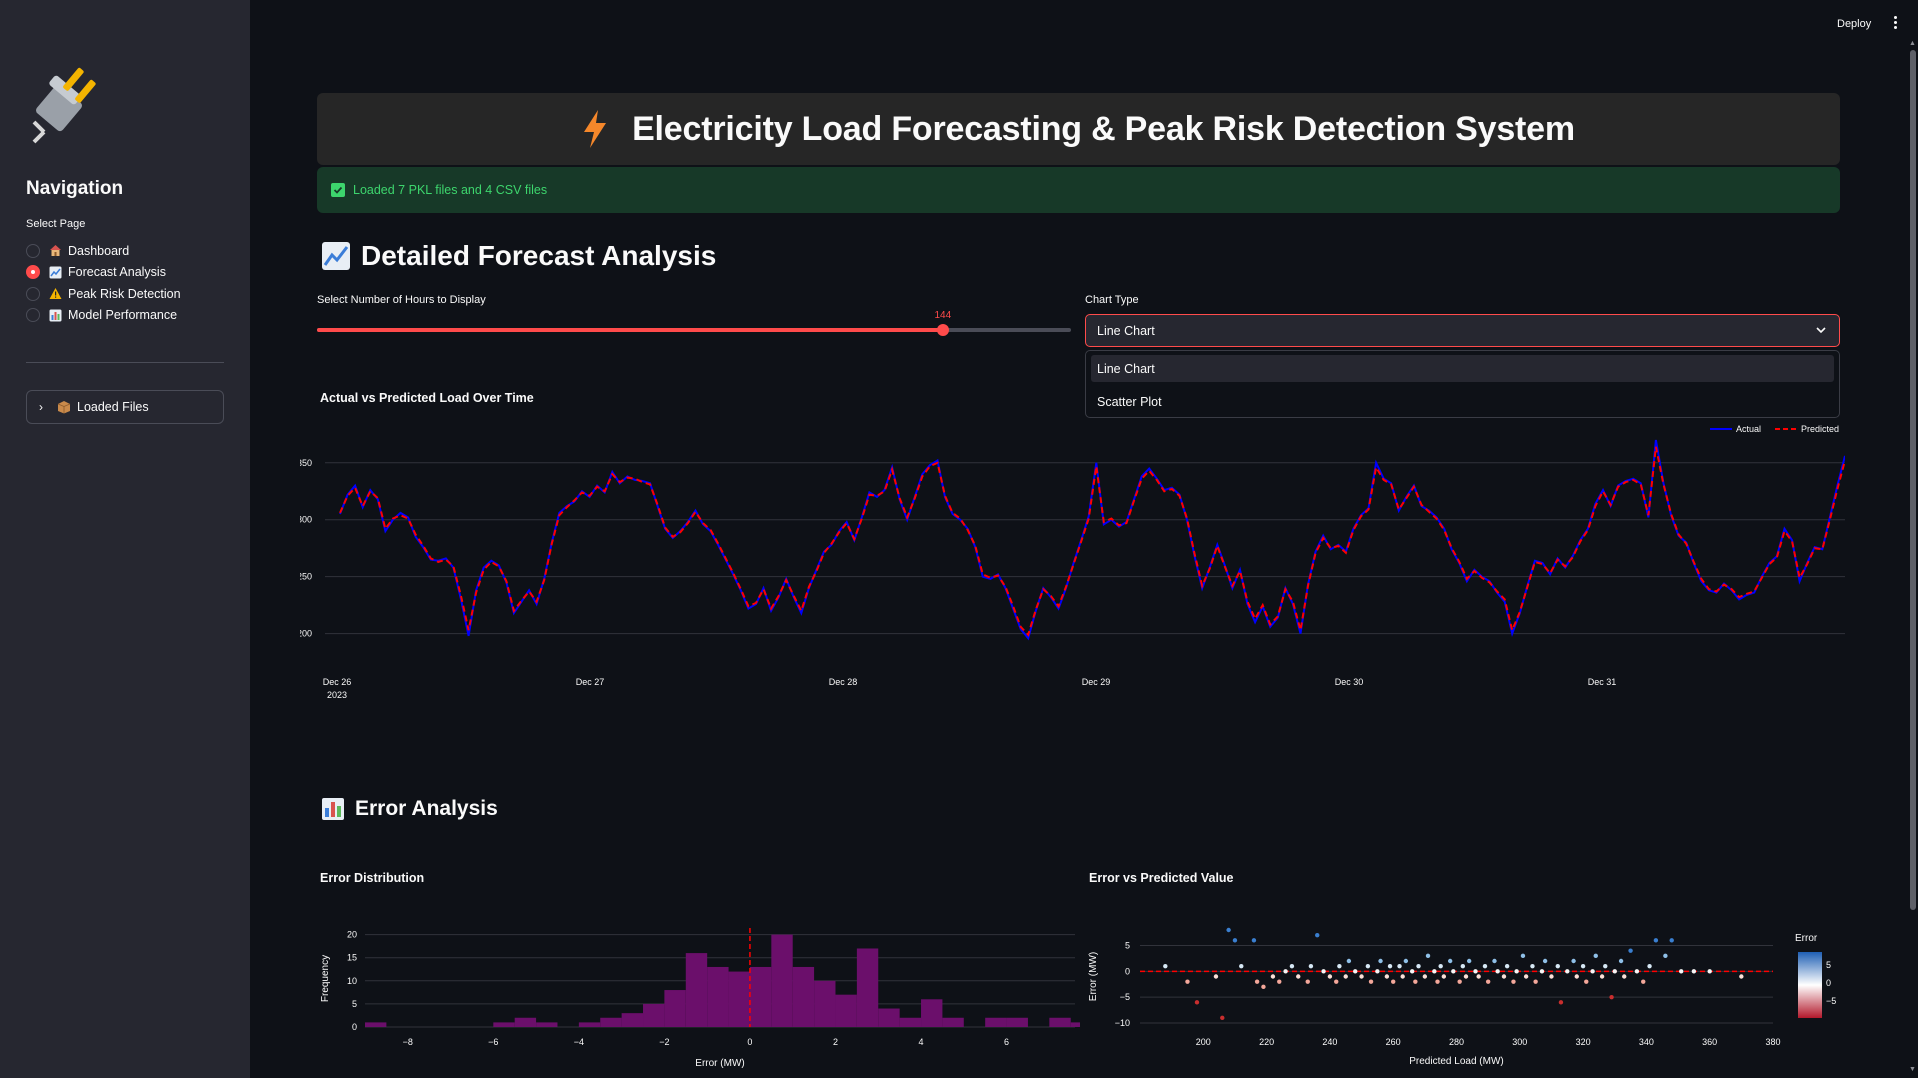  What do you see at coordinates (408, 1042) in the screenshot?
I see `x-tick-label: −8` at bounding box center [408, 1042].